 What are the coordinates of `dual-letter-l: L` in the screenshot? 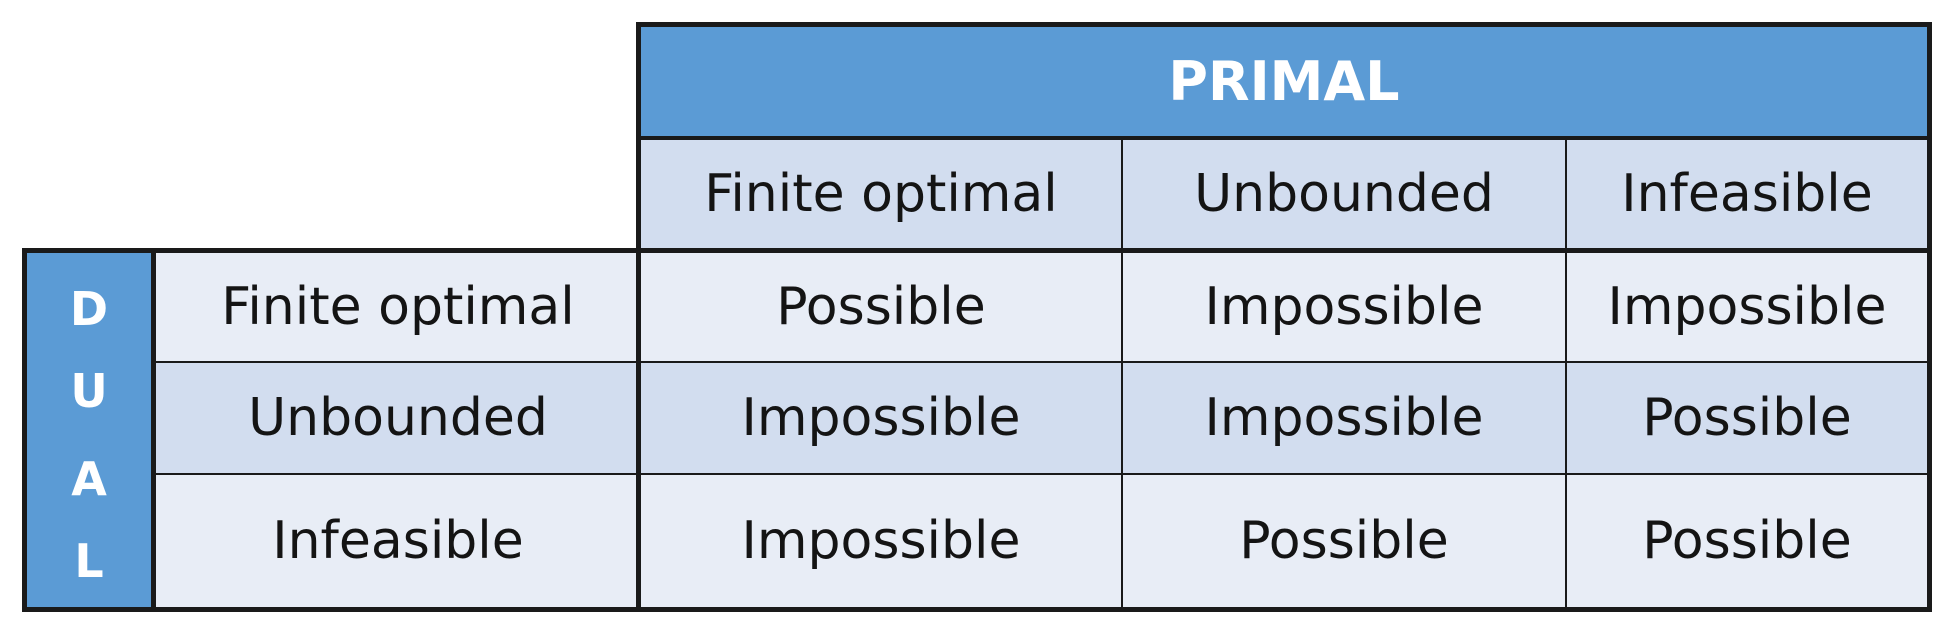 It's located at (89, 561).